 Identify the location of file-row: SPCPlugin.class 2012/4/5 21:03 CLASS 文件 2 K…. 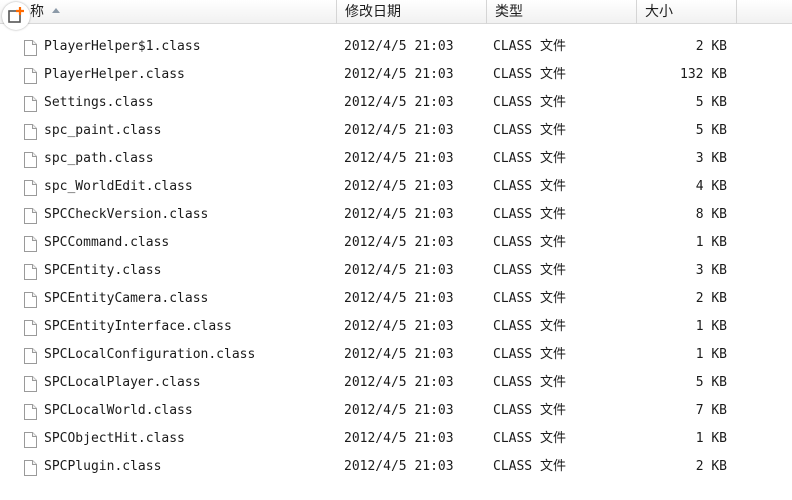
(396, 467).